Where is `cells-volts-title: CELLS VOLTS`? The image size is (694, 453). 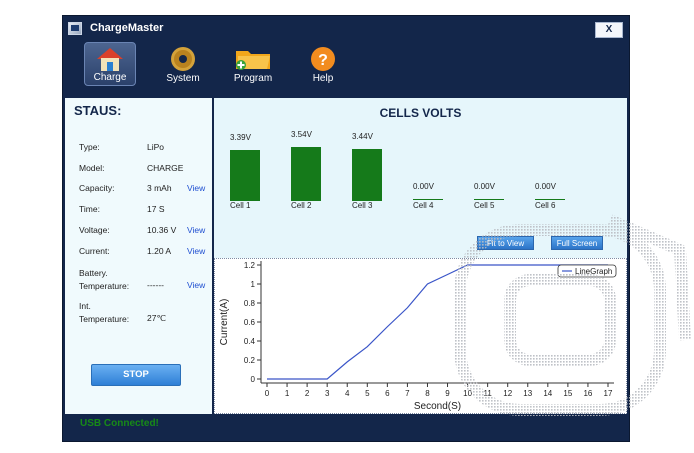 cells-volts-title: CELLS VOLTS is located at coordinates (420, 113).